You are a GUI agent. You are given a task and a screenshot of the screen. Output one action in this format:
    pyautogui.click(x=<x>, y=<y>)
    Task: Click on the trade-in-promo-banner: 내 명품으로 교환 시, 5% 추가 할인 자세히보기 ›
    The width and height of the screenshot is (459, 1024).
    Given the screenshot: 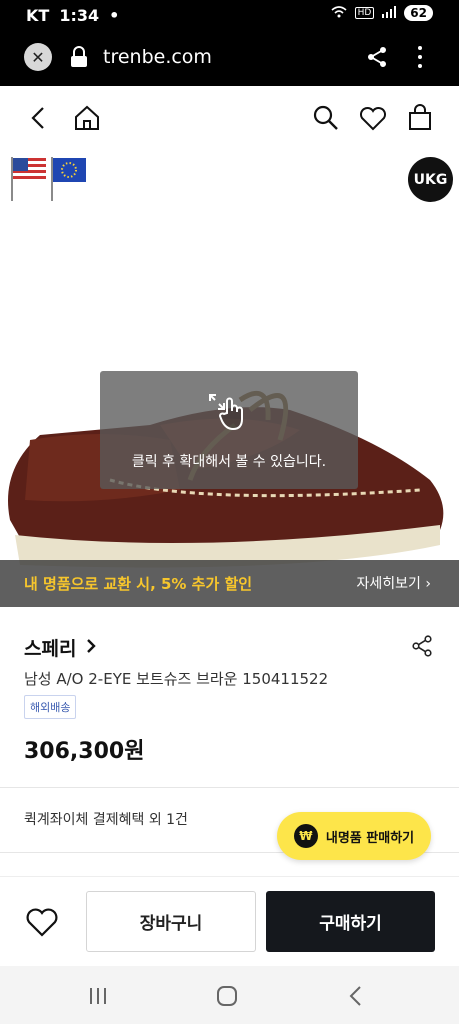 What is the action you would take?
    pyautogui.click(x=229, y=583)
    